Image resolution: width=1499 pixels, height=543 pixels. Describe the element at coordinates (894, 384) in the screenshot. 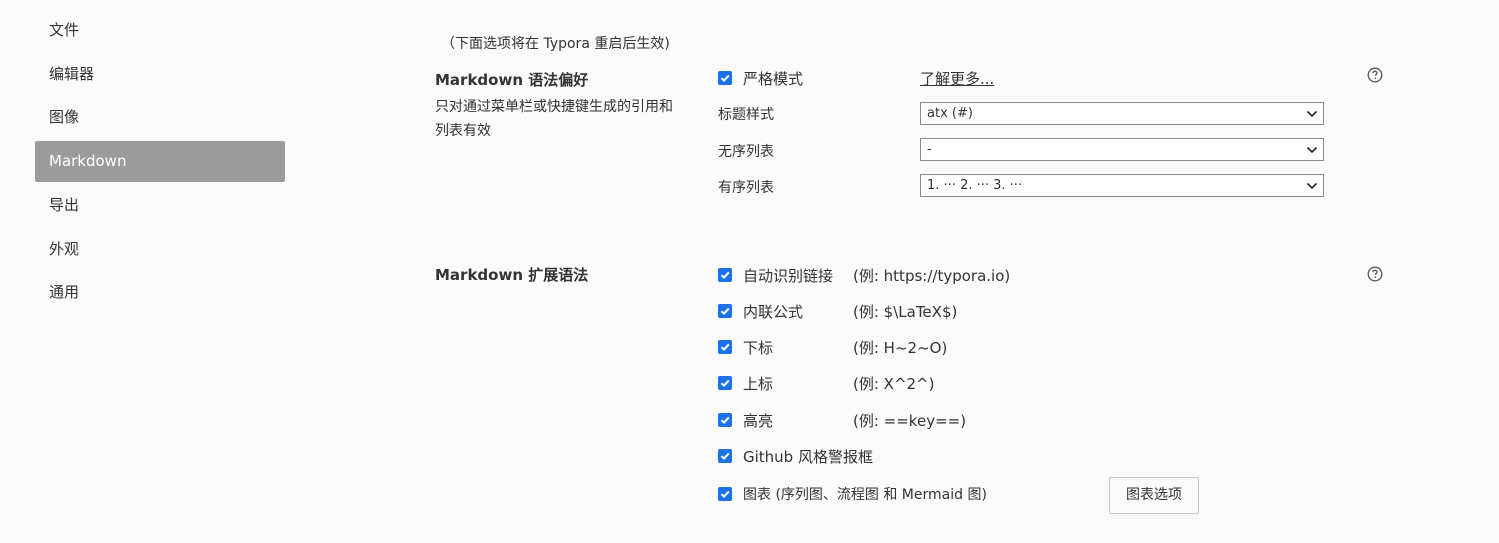

I see `superscript-example: (例: X^2^)` at that location.